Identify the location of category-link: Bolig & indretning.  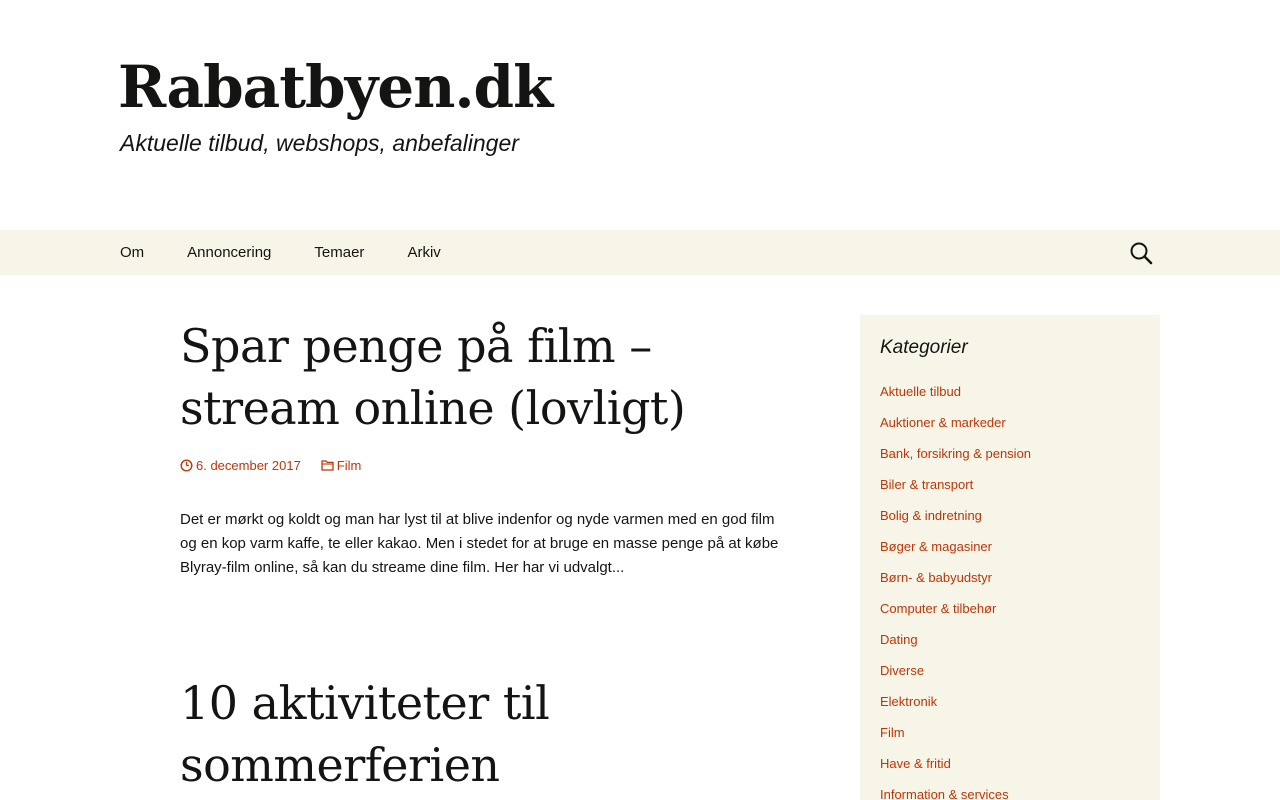
(1010, 515).